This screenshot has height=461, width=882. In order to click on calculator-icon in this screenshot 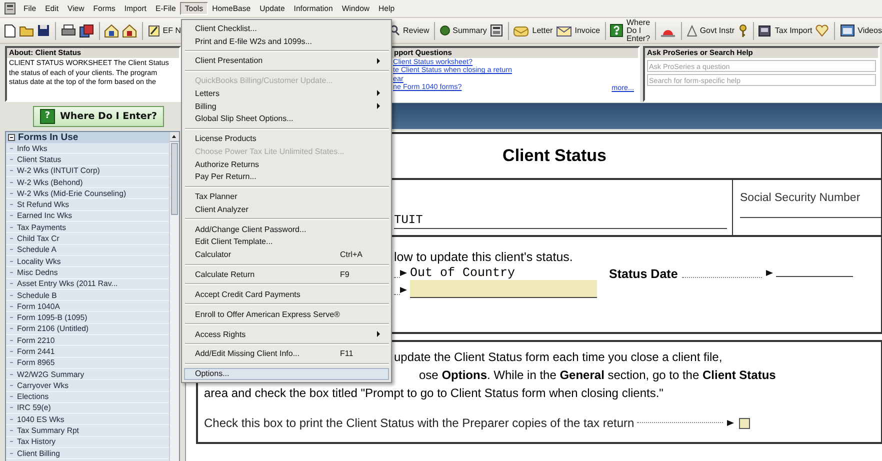, I will do `click(496, 30)`.